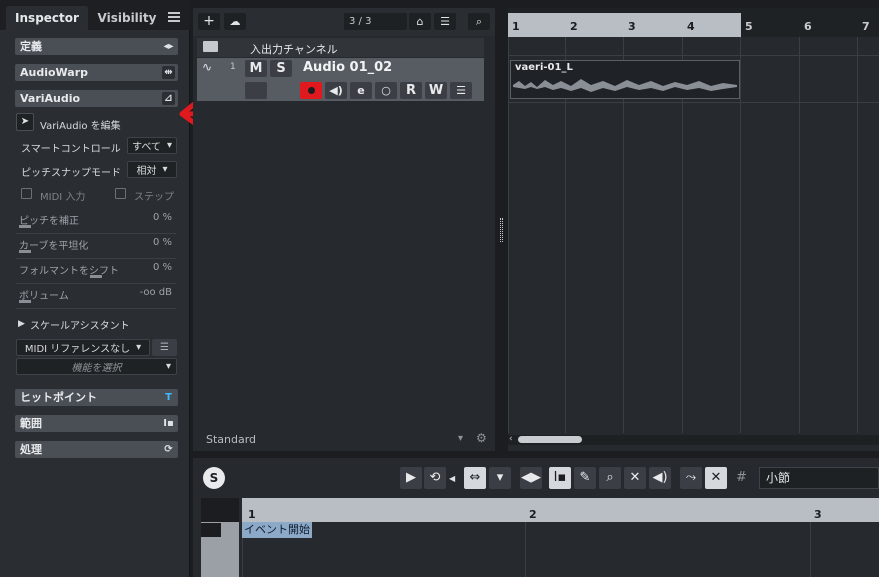 The height and width of the screenshot is (577, 879). I want to click on function-select: 機能を選択 ▾, so click(96, 366).